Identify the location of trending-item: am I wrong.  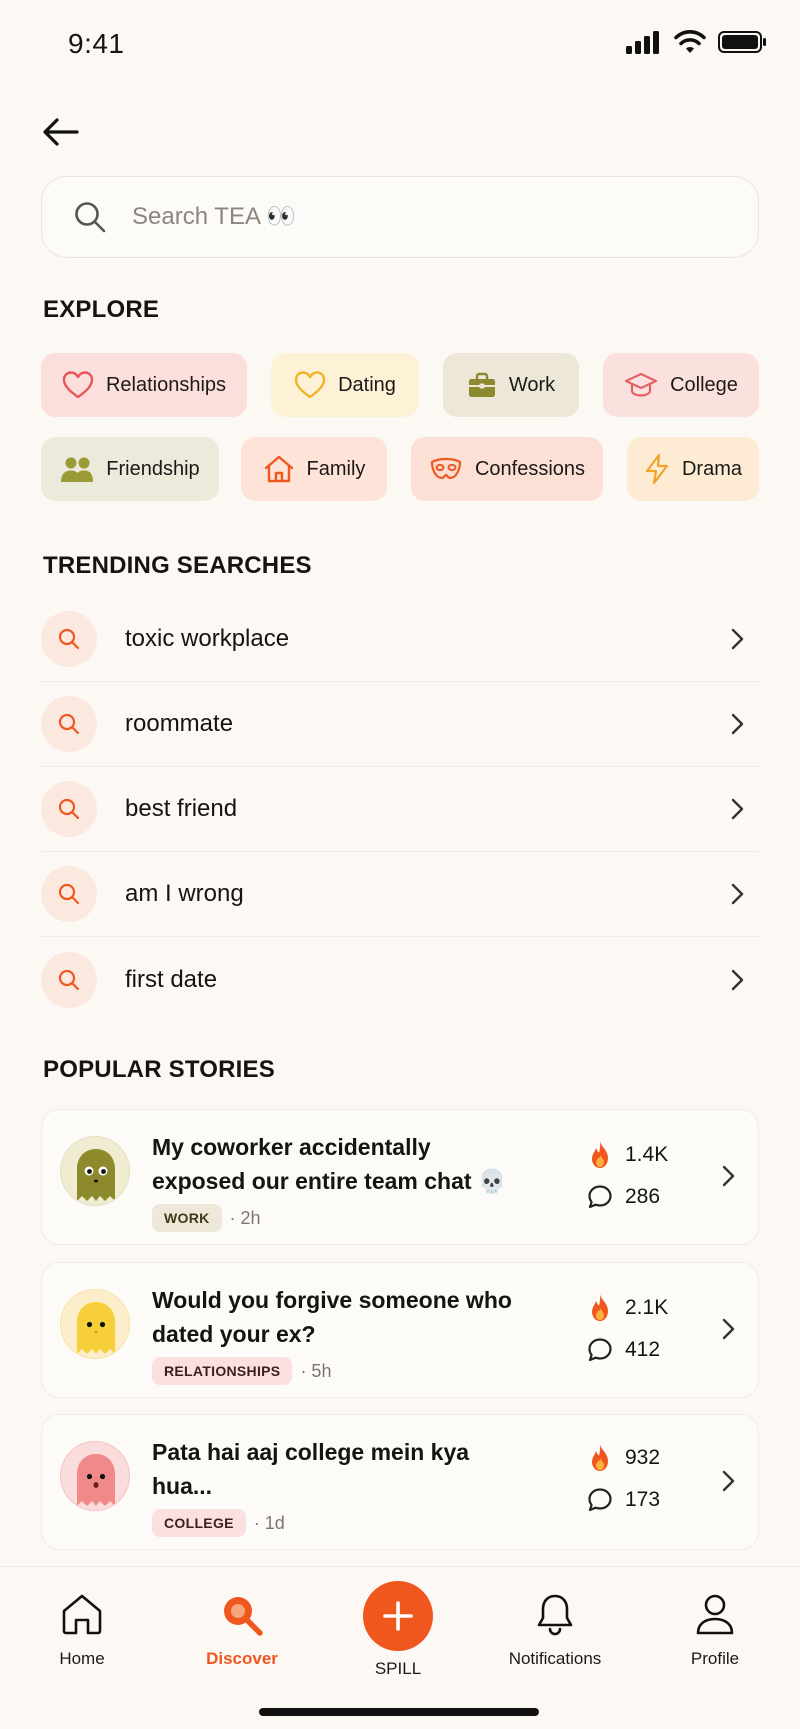
(400, 894).